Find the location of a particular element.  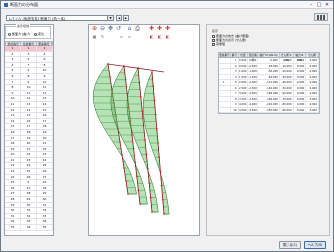

table-cell: 34 is located at coordinates (45, 221).